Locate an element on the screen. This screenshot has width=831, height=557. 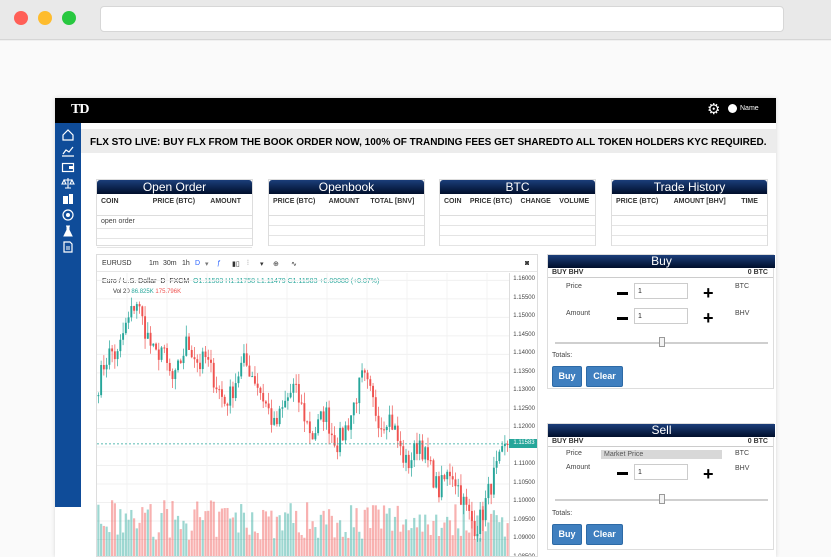
sell-submit-button: Buy is located at coordinates (567, 534).